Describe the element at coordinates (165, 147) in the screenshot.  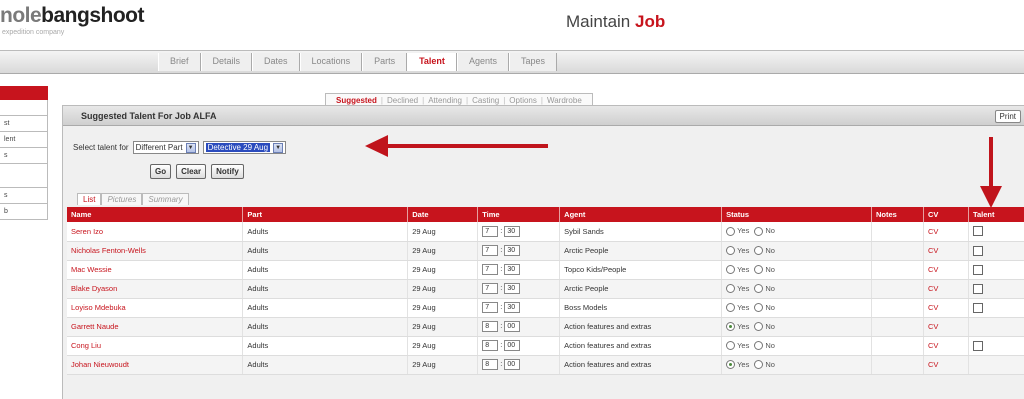
I see `part-select: Different Part ▼` at that location.